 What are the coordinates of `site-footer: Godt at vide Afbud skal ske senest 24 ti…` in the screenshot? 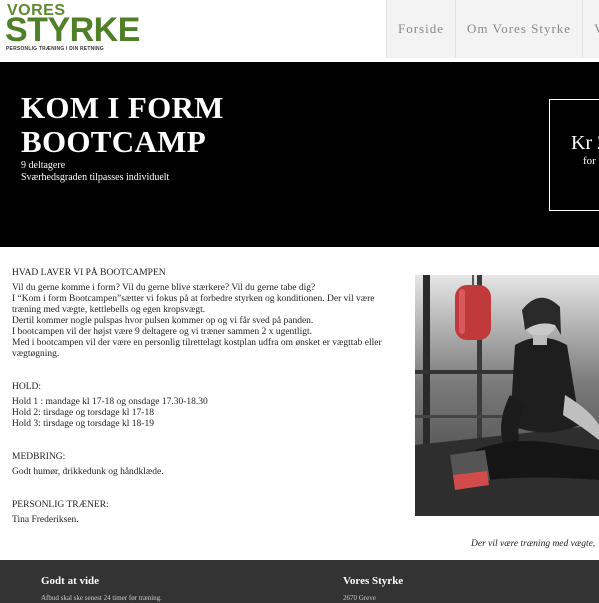 It's located at (299, 581).